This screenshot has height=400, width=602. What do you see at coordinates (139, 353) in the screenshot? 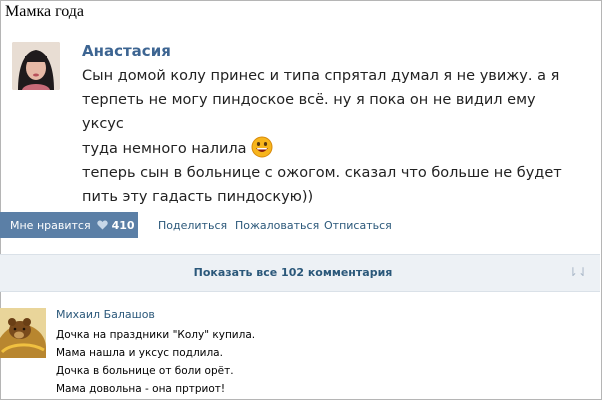
I see `comment-line: Мама нашла и уксус подлила.` at bounding box center [139, 353].